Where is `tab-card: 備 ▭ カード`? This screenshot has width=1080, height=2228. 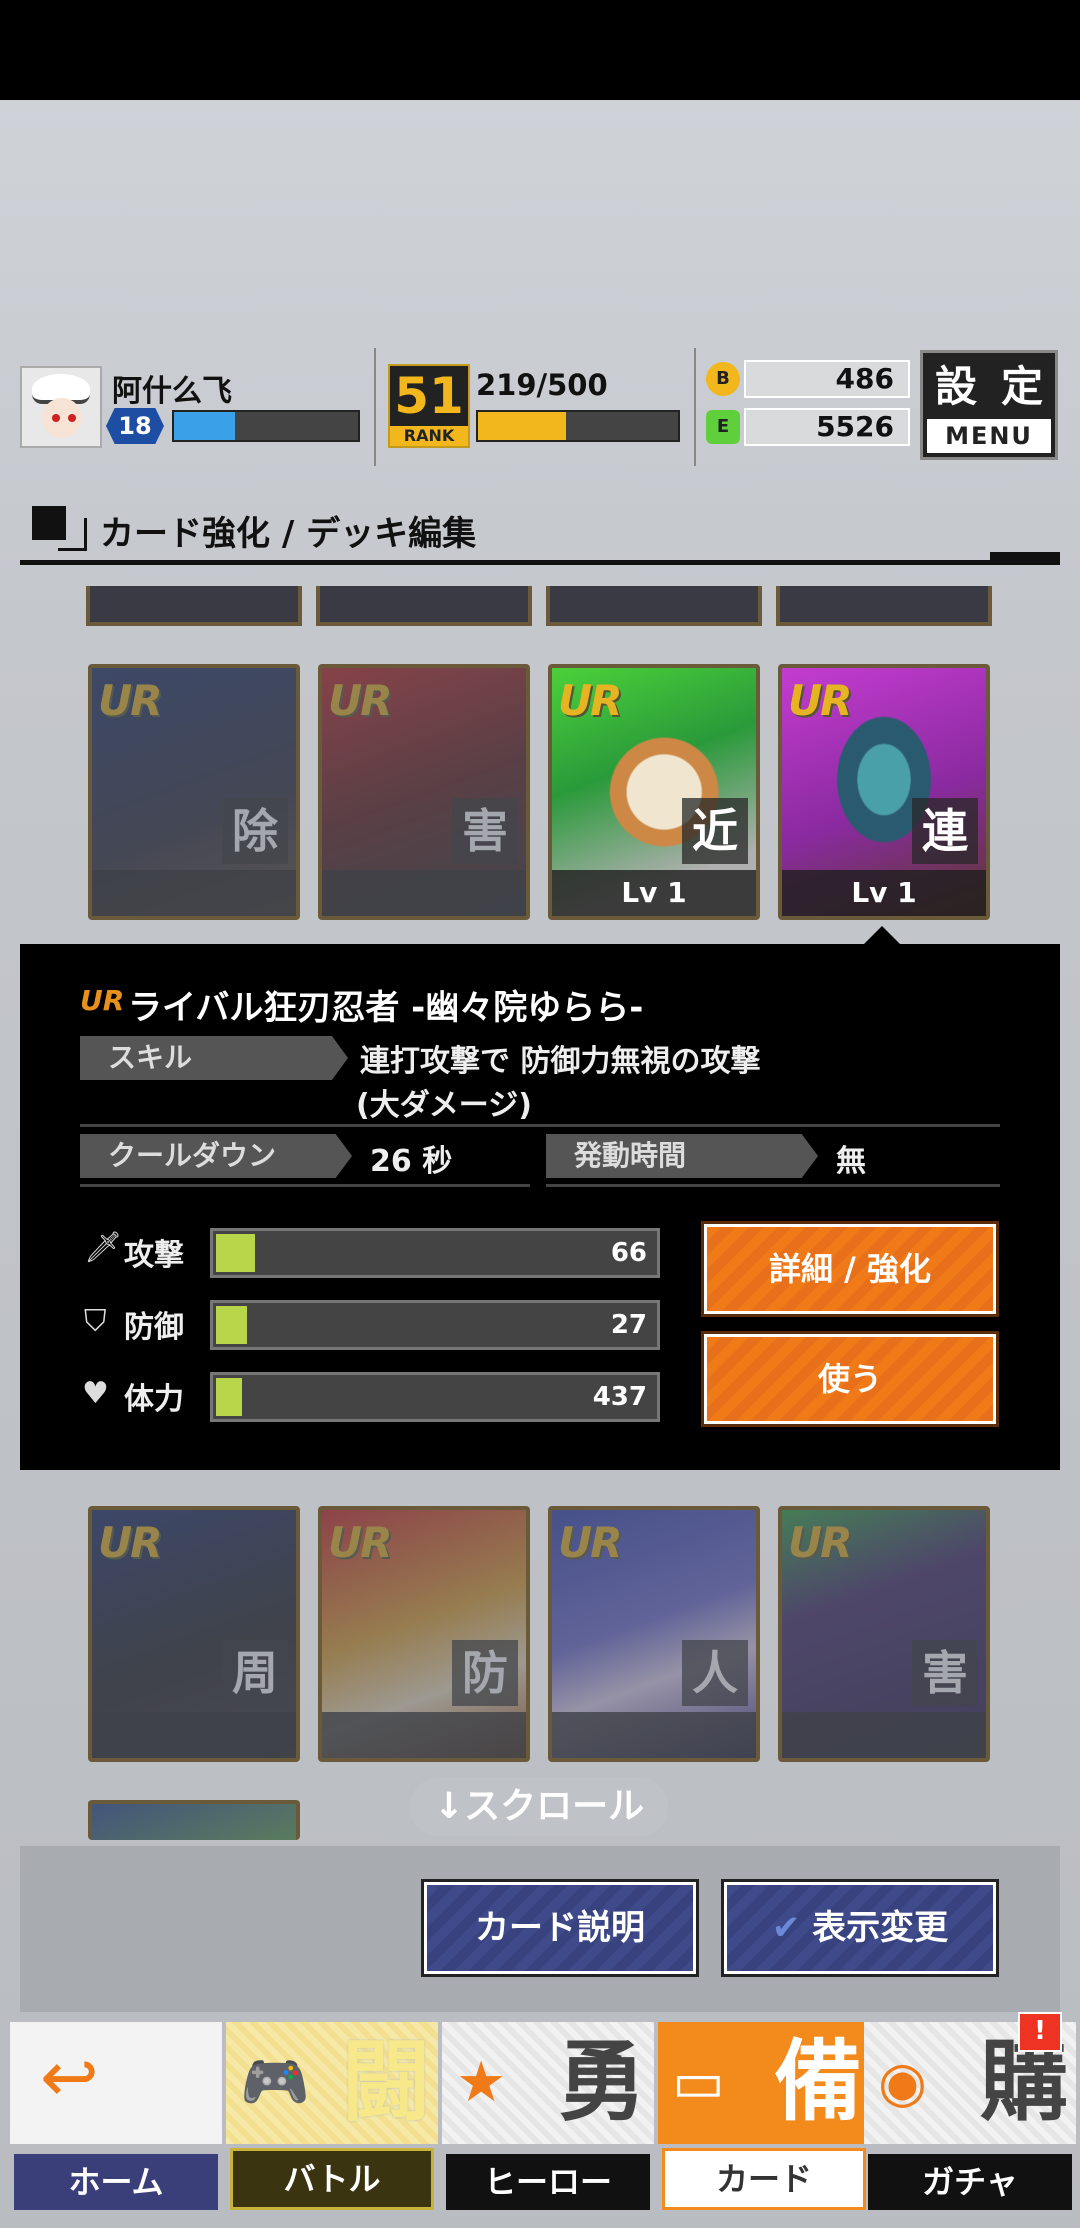
tab-card: 備 ▭ カード is located at coordinates (764, 2118).